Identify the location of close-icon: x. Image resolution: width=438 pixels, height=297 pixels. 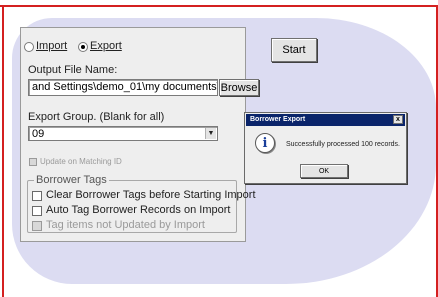
(398, 119).